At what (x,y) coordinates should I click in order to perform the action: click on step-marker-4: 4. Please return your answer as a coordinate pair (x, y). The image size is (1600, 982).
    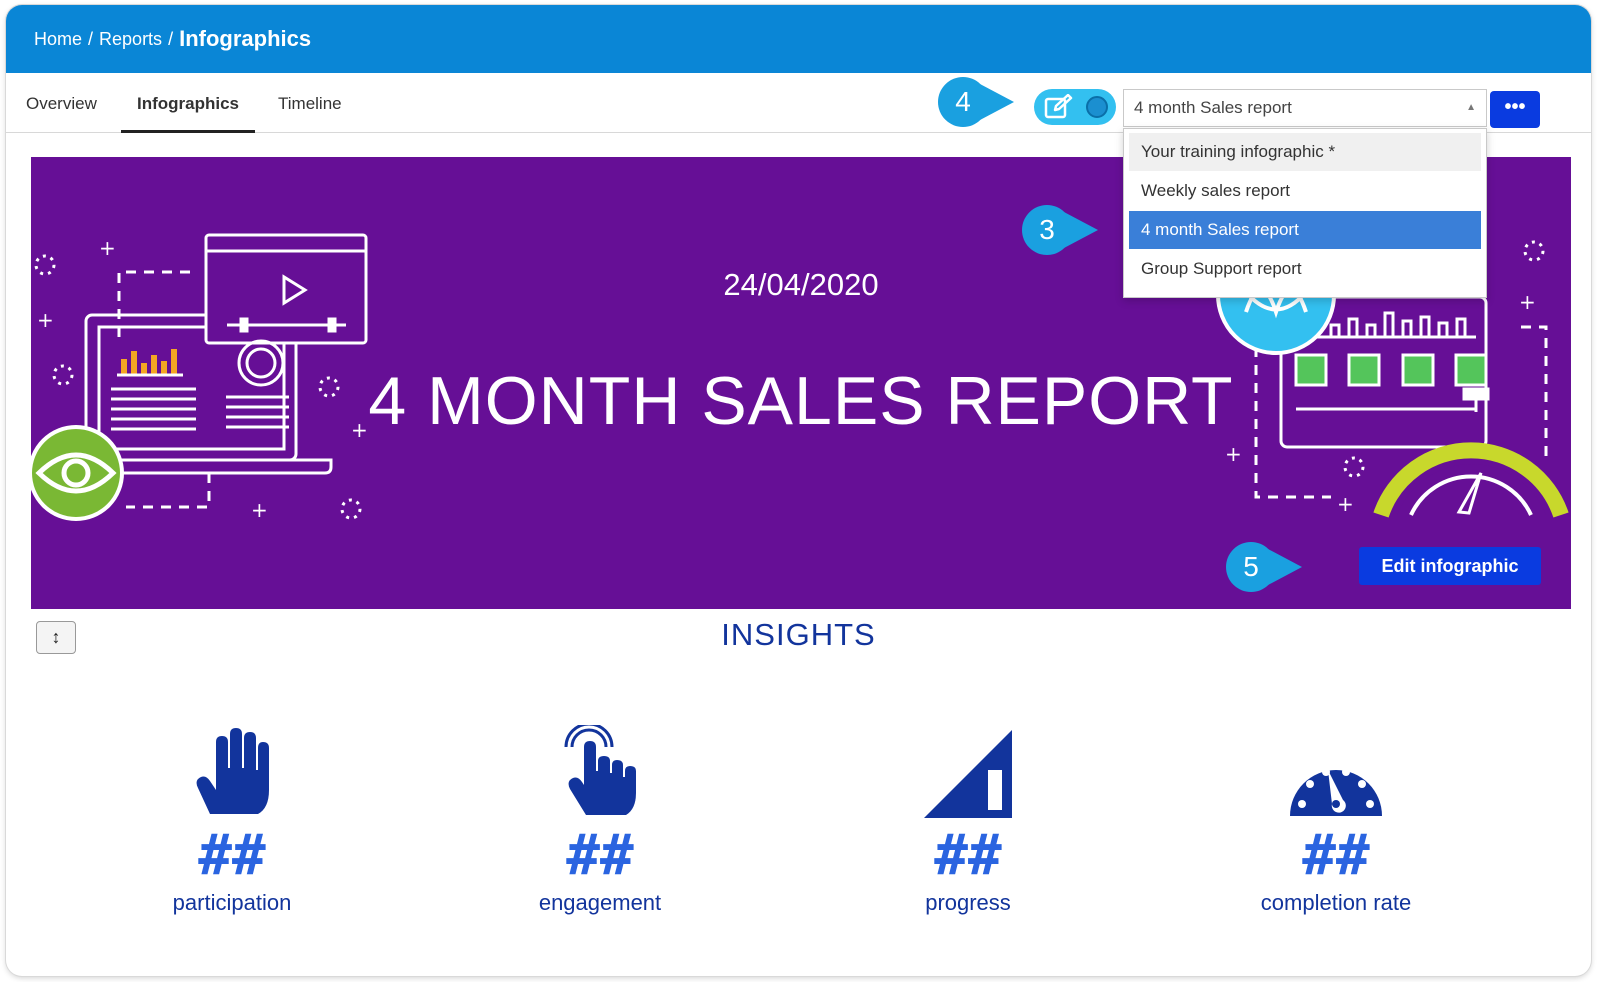
    Looking at the image, I should click on (976, 102).